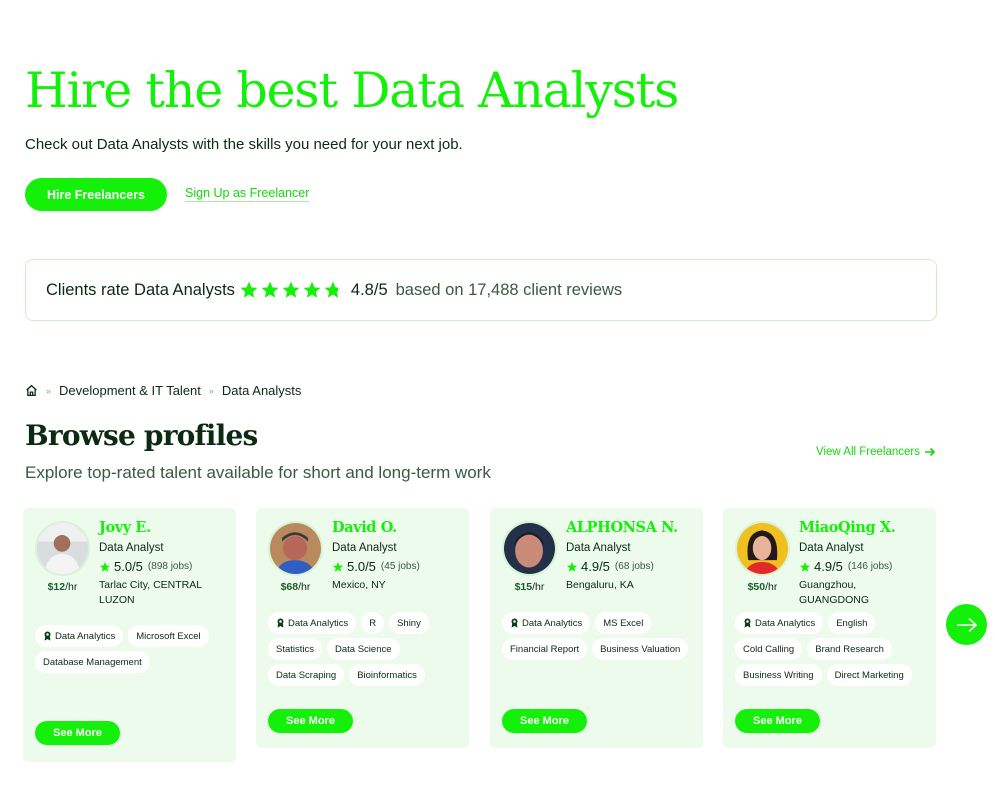 The width and height of the screenshot is (995, 797). I want to click on jobs-count: (898 jobs), so click(170, 566).